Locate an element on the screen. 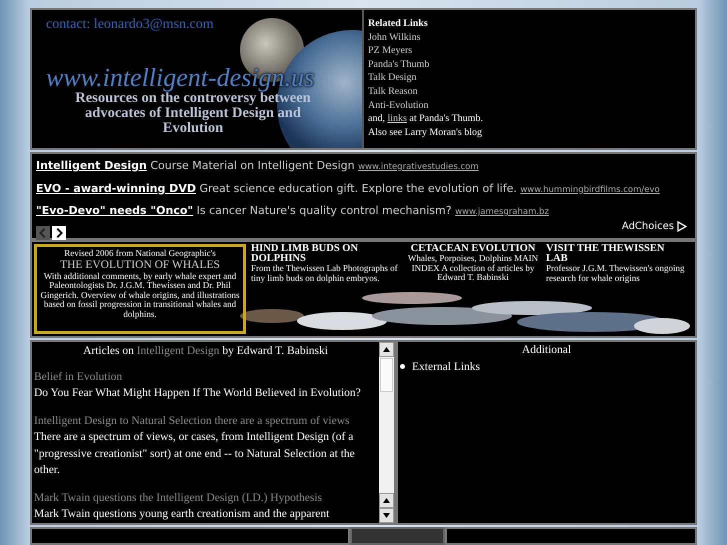 This screenshot has width=727, height=545. section-text: Whales, Porpoises, Dolphins MAIN INDEX A collection of articles by Edward T. Babinski is located at coordinates (473, 268).